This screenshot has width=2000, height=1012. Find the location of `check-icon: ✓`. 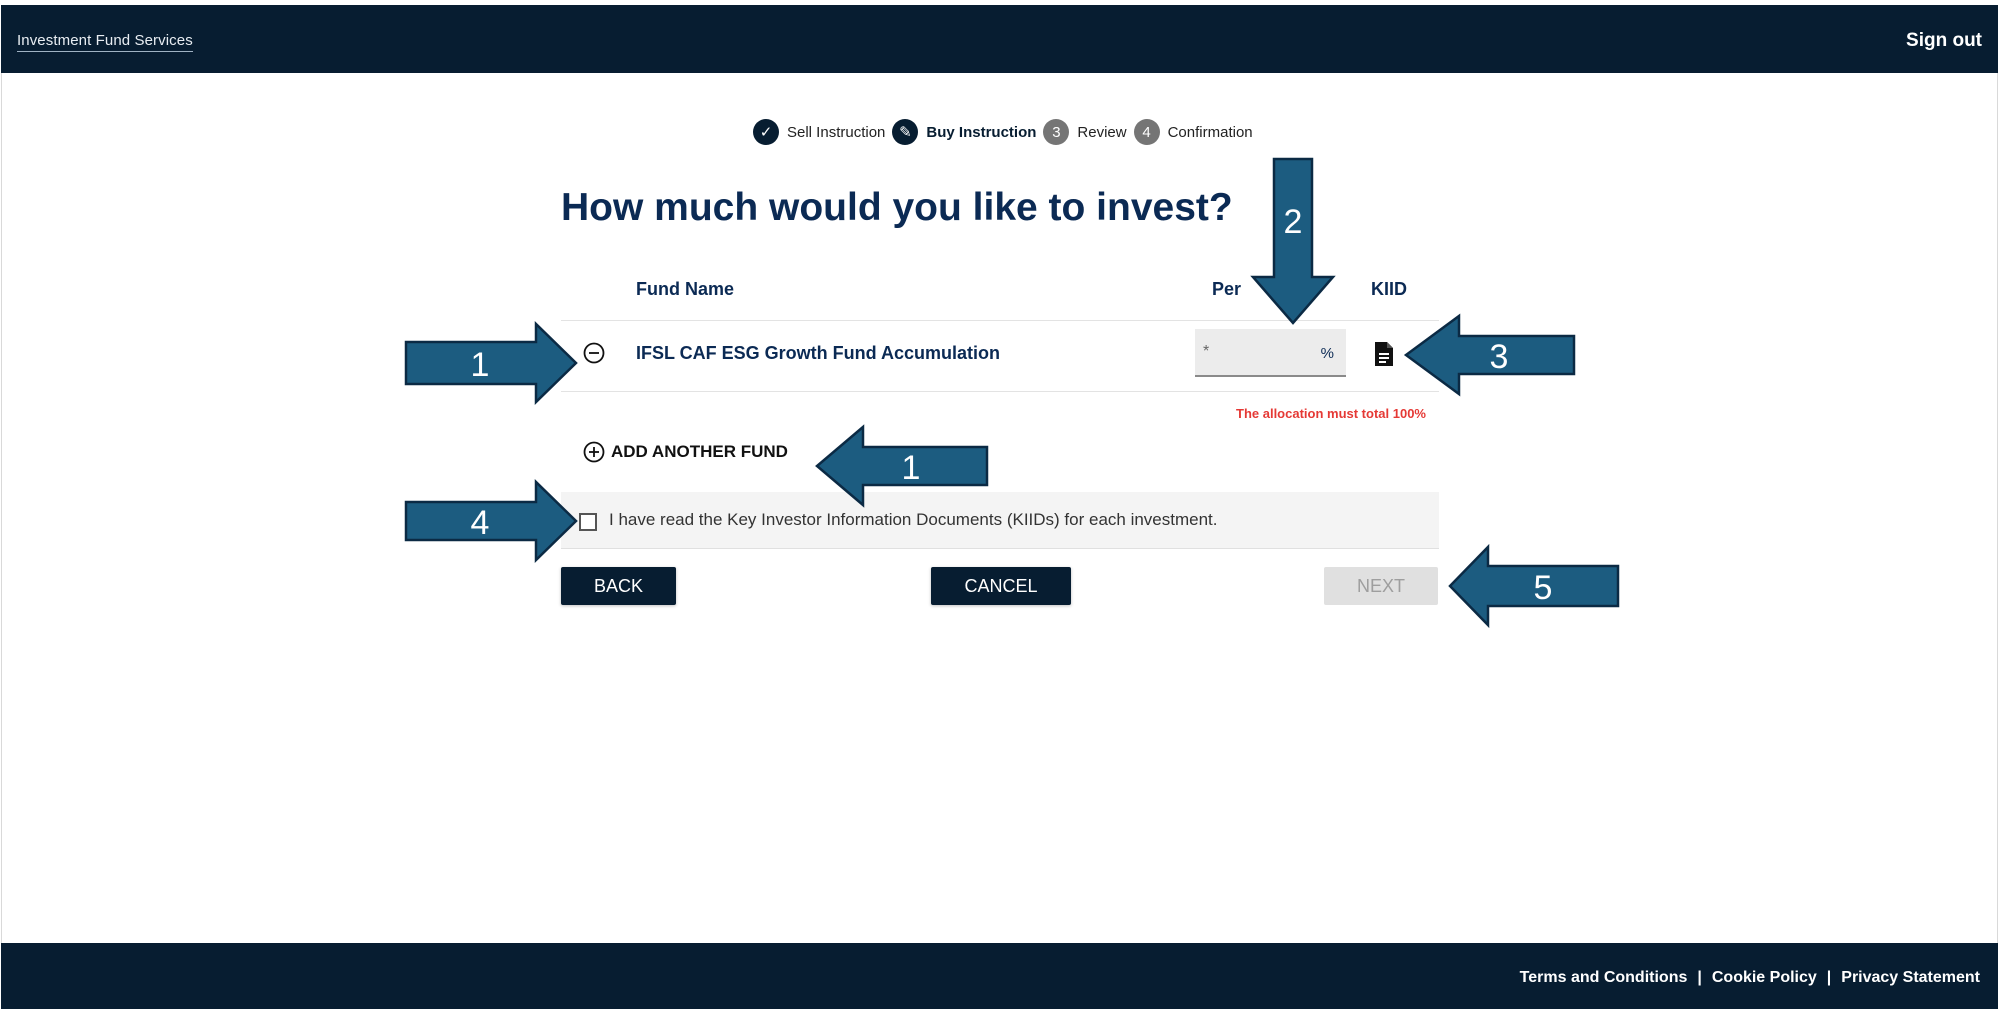

check-icon: ✓ is located at coordinates (766, 132).